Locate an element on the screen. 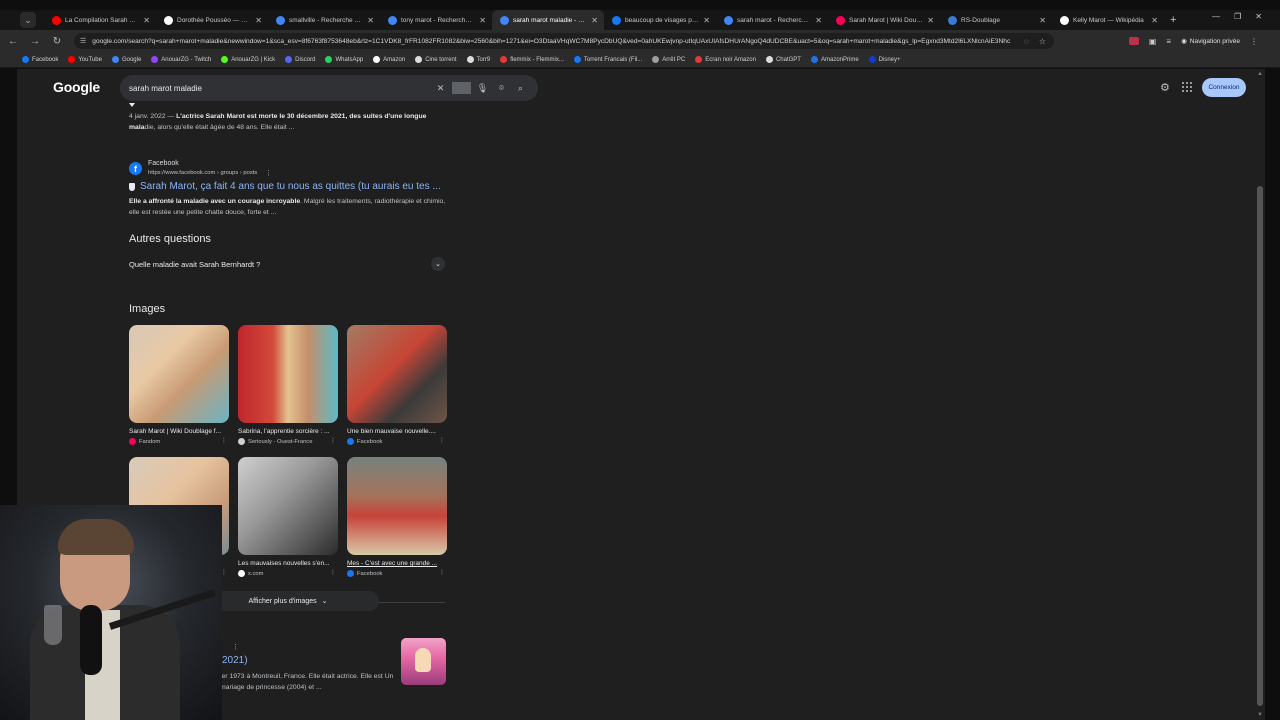  tab-0: La Compilation Sarah Marot ✕ is located at coordinates (100, 20).